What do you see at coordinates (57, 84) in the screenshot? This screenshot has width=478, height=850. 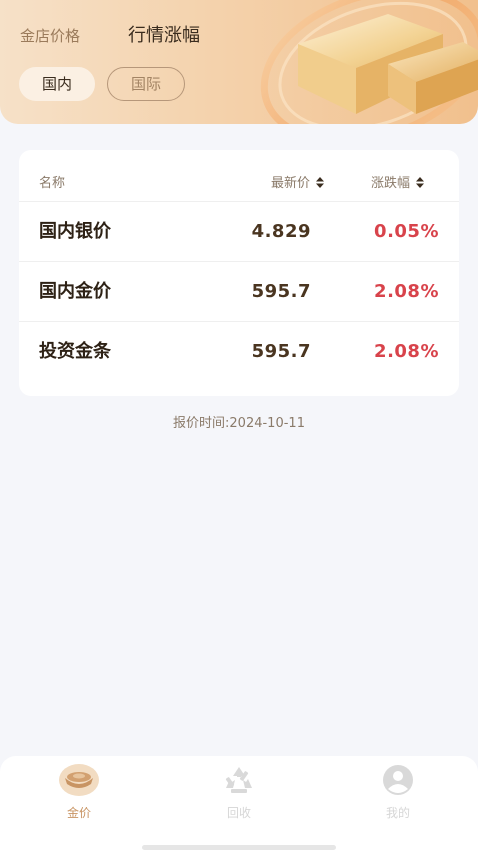 I see `region-pill-domestic: 国内` at bounding box center [57, 84].